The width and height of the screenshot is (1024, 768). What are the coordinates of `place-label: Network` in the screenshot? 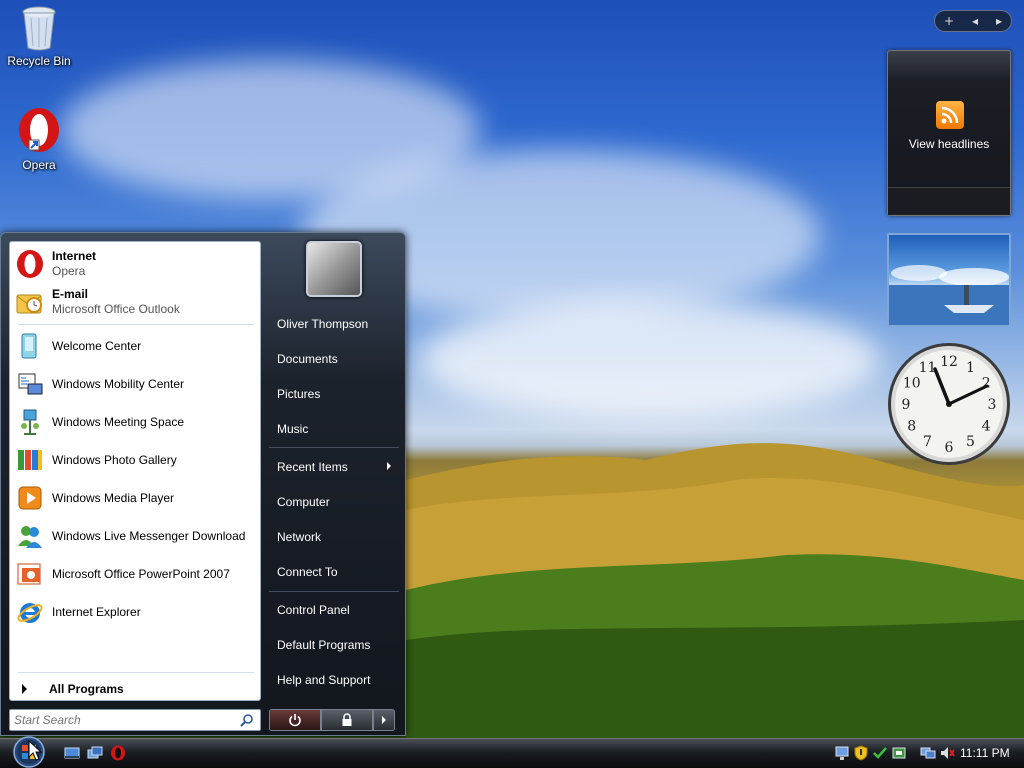 It's located at (299, 537).